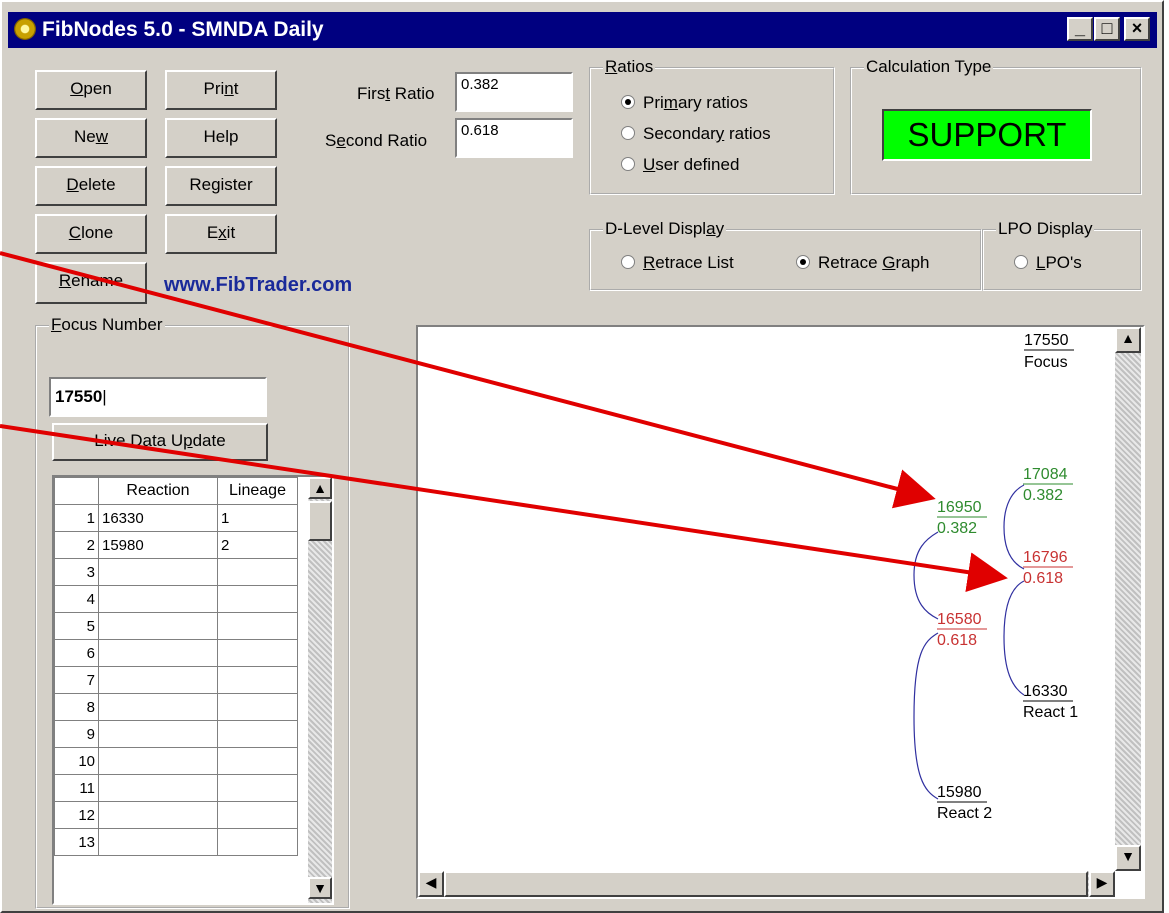  Describe the element at coordinates (76, 491) in the screenshot. I see `header-cell` at that location.